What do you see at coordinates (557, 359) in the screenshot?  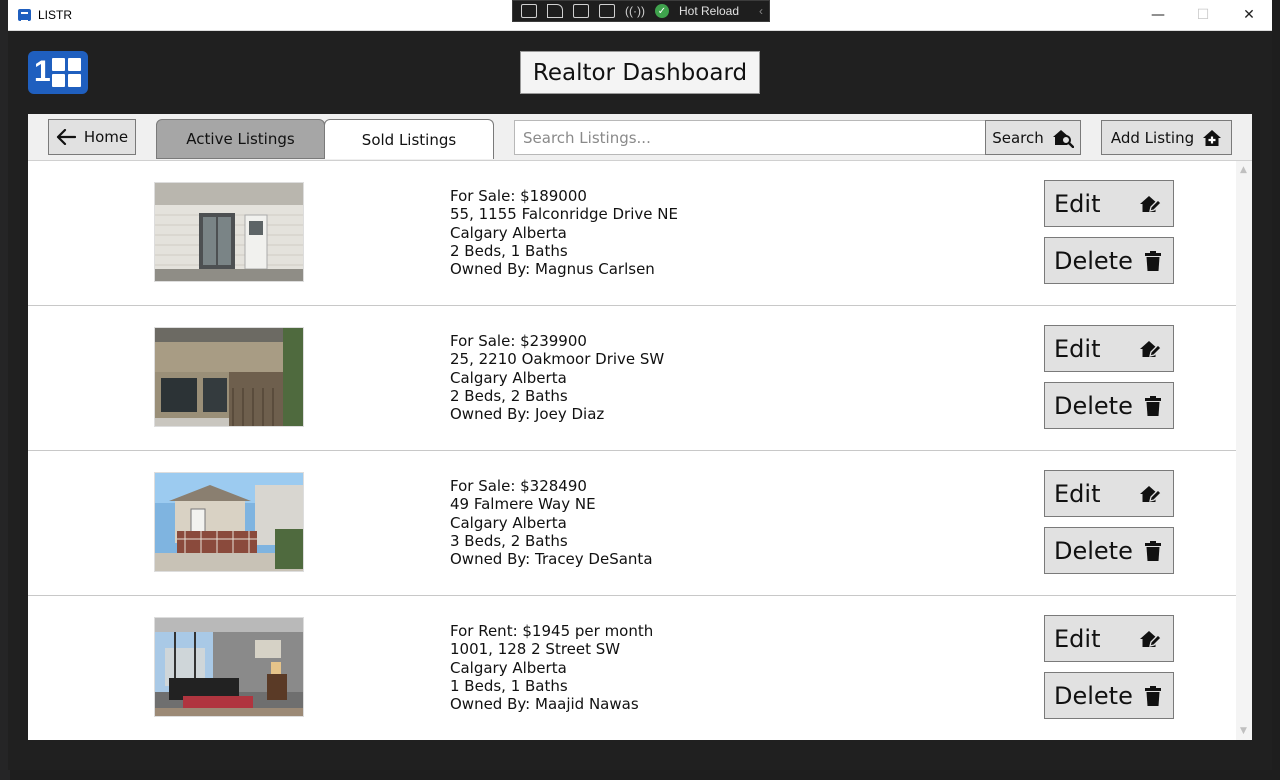 I see `listing-address: 25, 2210 Oakmoor Drive SW` at bounding box center [557, 359].